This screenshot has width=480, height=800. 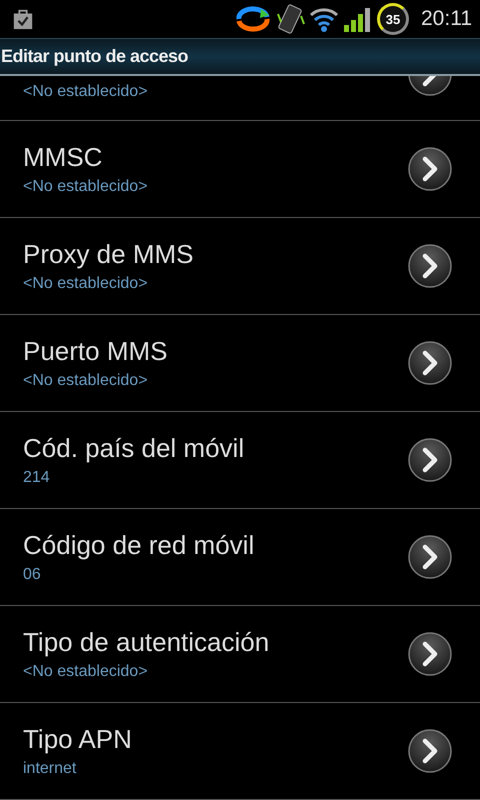 I want to click on setting-title: Tipo APN, so click(x=215, y=739).